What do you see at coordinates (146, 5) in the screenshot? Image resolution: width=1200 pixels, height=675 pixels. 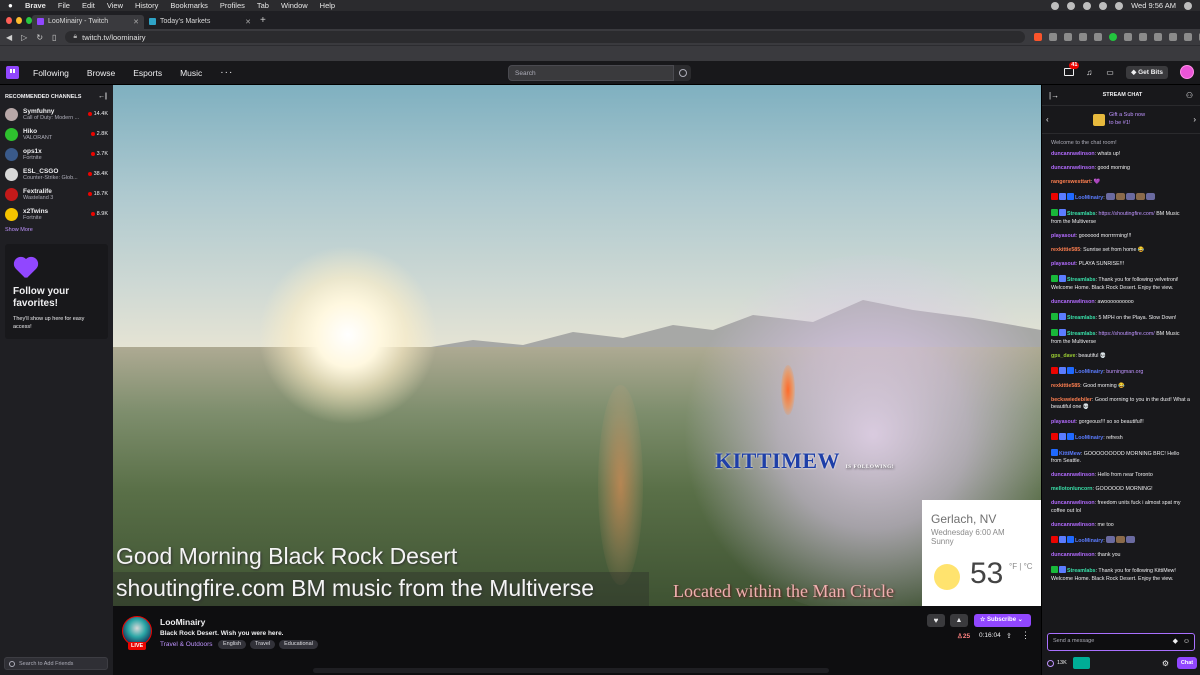 I see `menu-history: History` at bounding box center [146, 5].